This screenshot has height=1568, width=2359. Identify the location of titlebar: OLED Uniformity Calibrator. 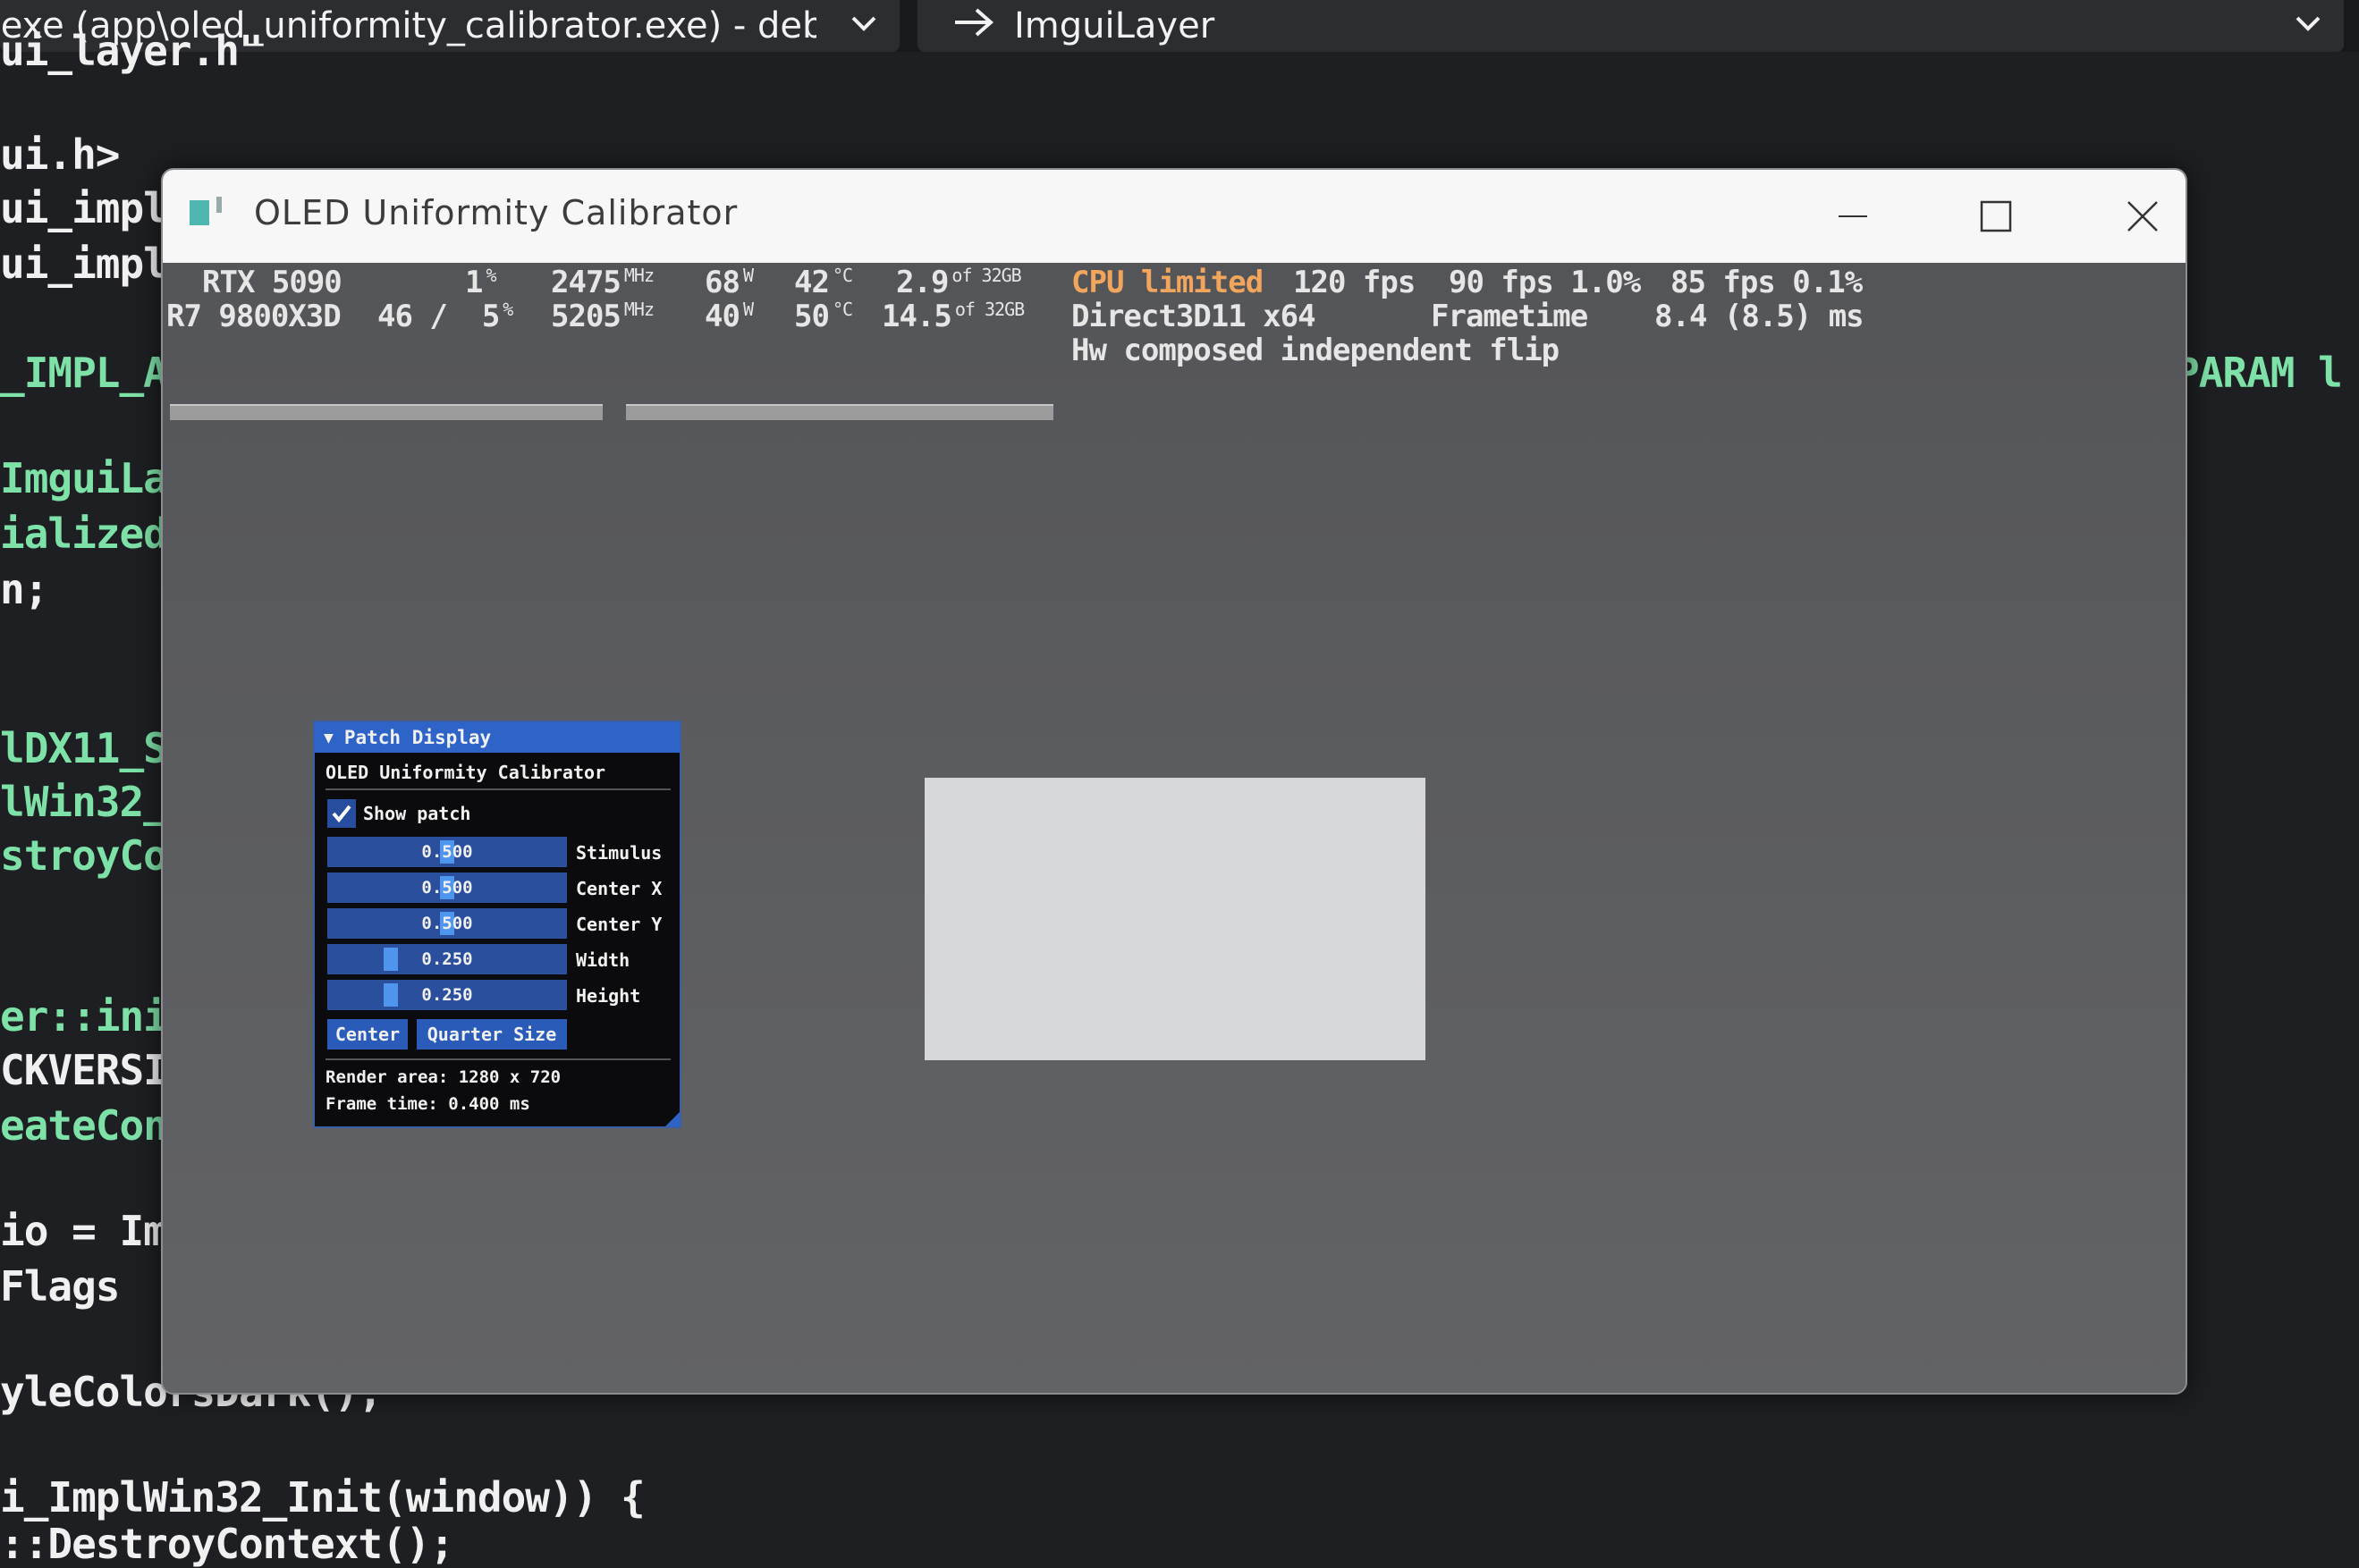
(1174, 216).